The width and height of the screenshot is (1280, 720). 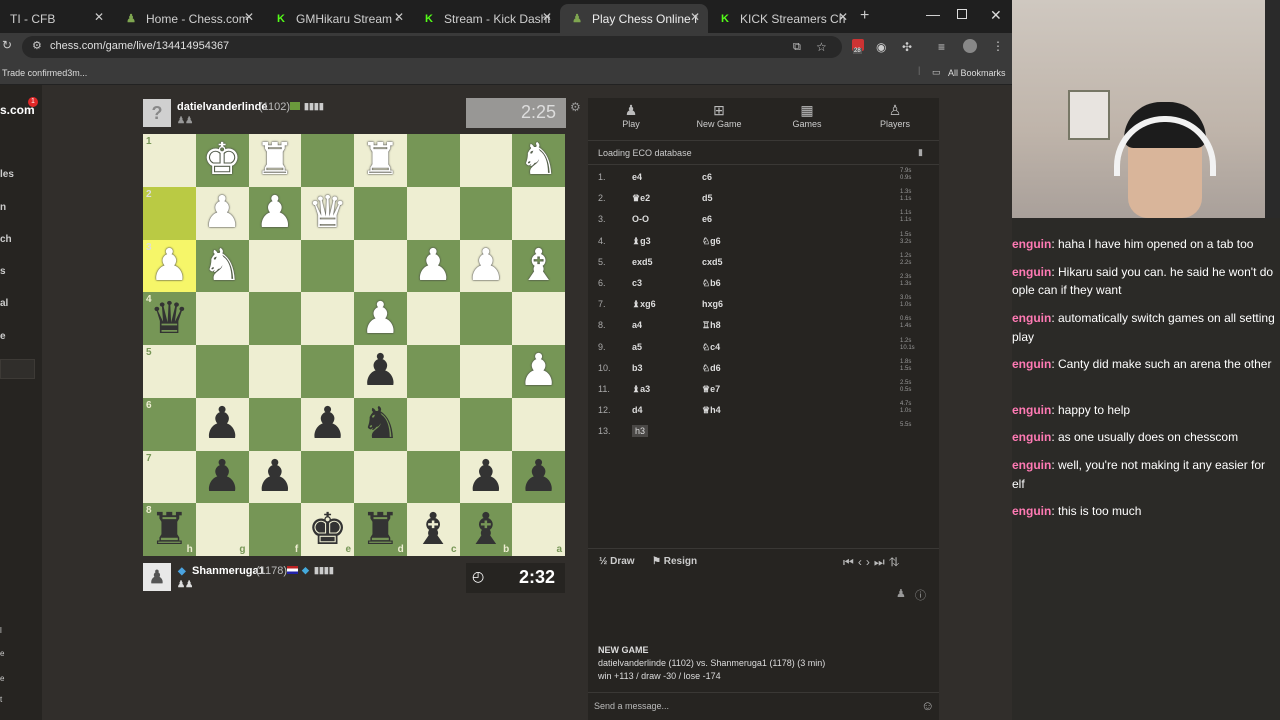 I want to click on move-black: ♖h8, so click(x=711, y=325).